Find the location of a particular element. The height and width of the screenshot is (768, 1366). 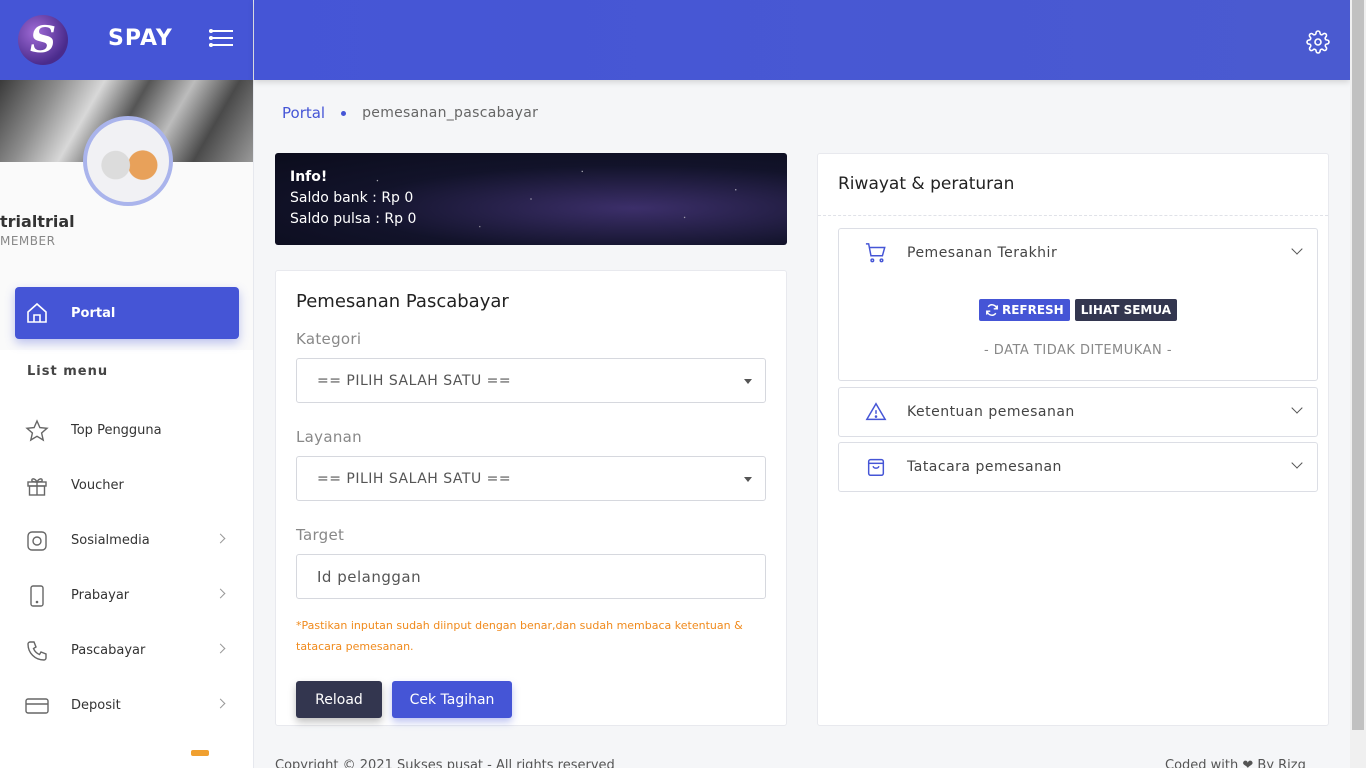

home-icon is located at coordinates (37, 312).